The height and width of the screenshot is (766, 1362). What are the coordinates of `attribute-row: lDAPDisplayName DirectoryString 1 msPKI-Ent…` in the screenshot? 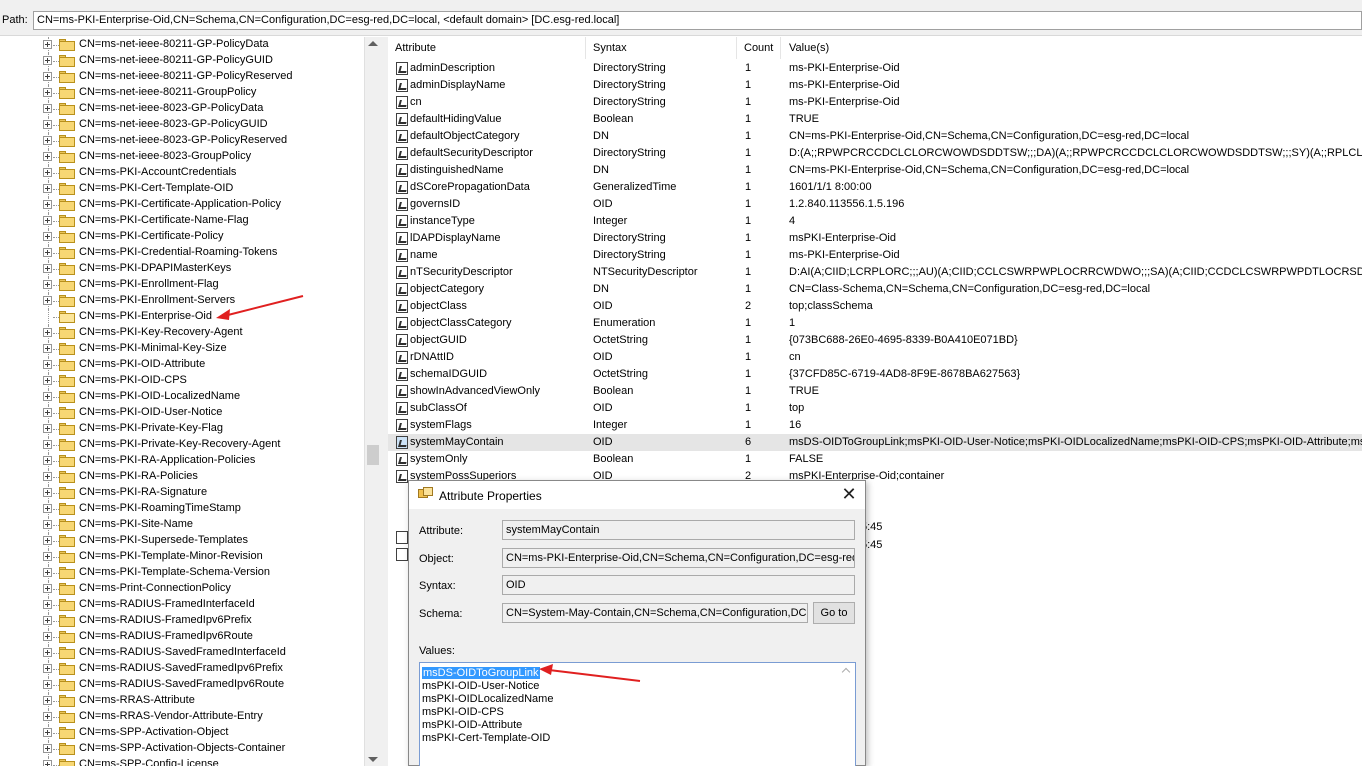 It's located at (875, 238).